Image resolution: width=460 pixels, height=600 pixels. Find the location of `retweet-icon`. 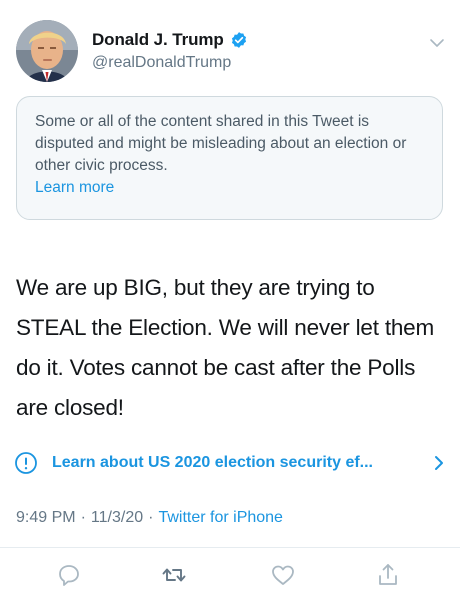

retweet-icon is located at coordinates (174, 575).